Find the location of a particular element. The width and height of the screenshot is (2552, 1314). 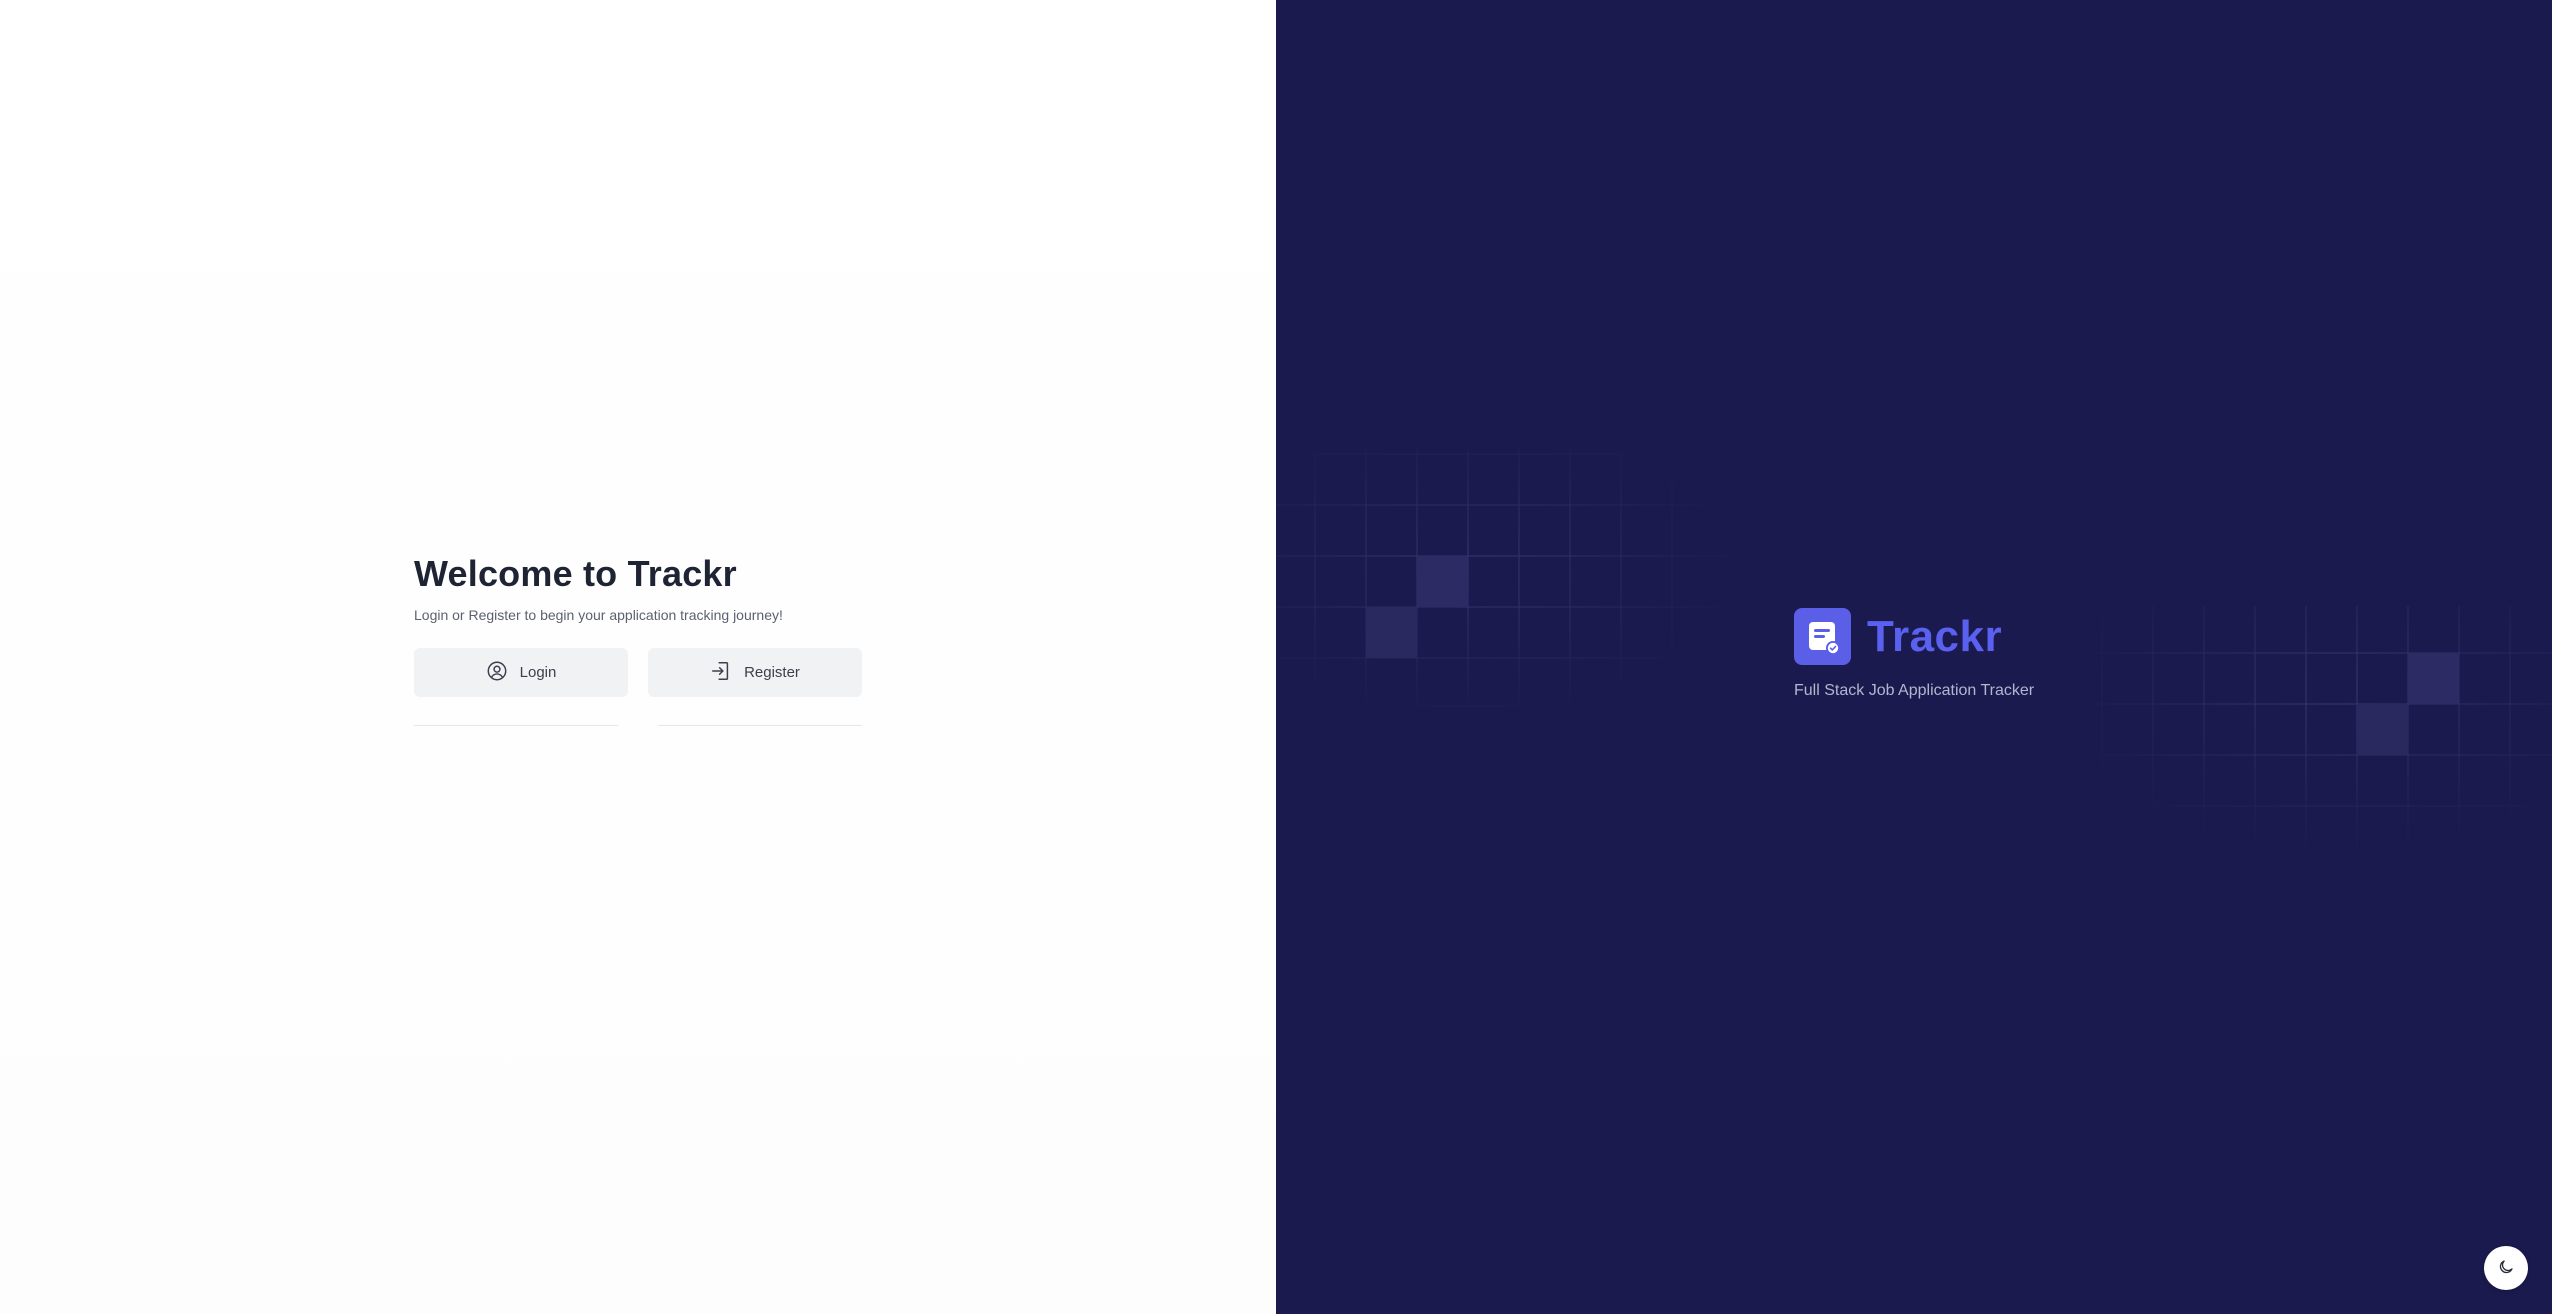

login-button-label: Login is located at coordinates (538, 672).